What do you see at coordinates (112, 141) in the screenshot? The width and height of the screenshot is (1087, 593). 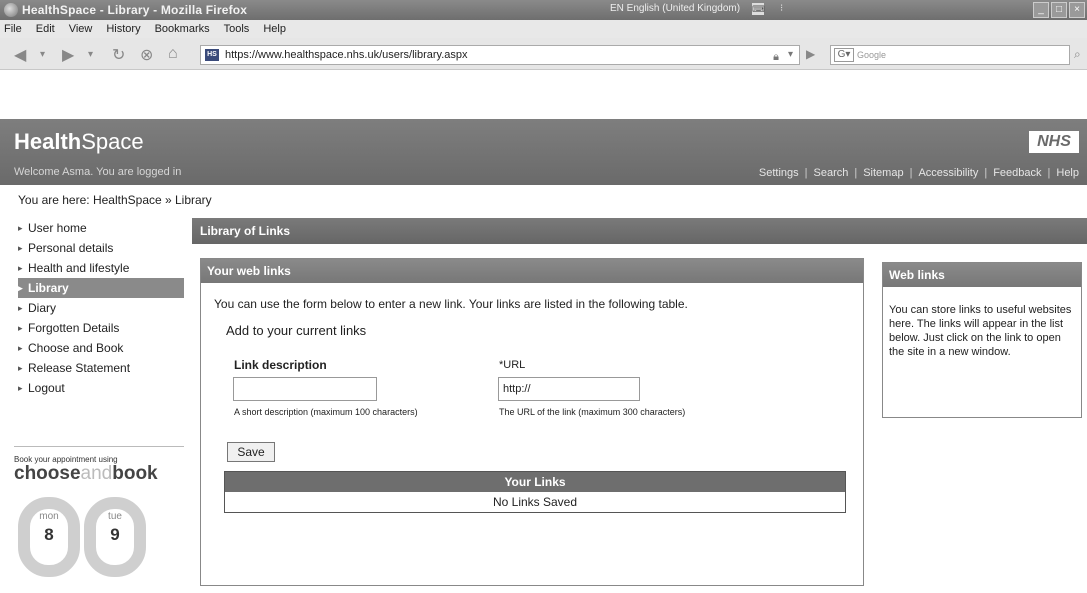 I see `logo-rest: Space` at bounding box center [112, 141].